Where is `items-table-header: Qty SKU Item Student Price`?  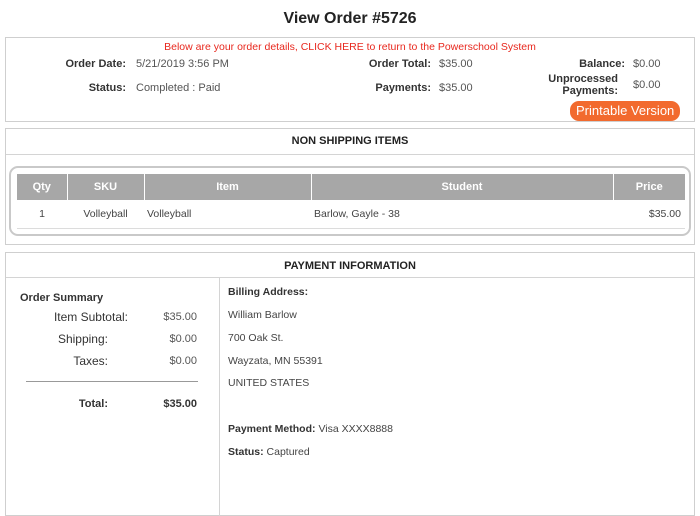
items-table-header: Qty SKU Item Student Price is located at coordinates (351, 187).